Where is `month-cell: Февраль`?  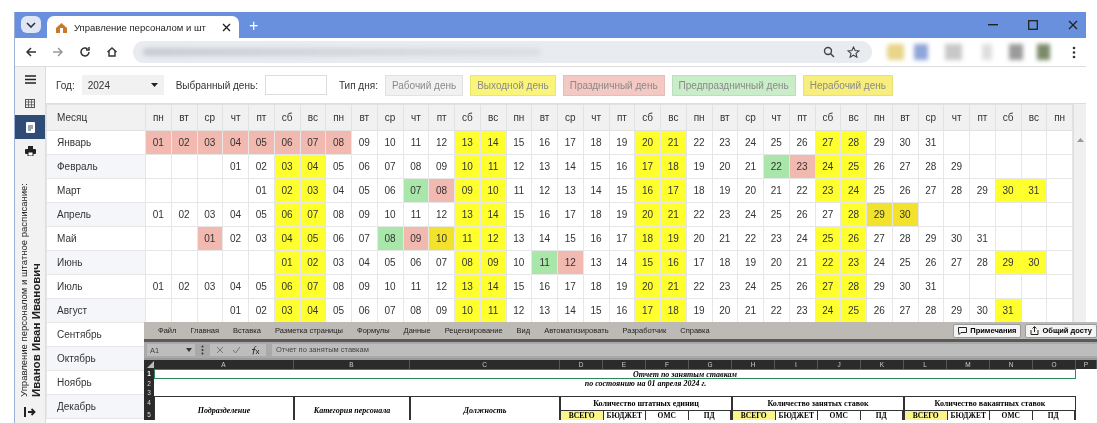
month-cell: Февраль is located at coordinates (96, 166).